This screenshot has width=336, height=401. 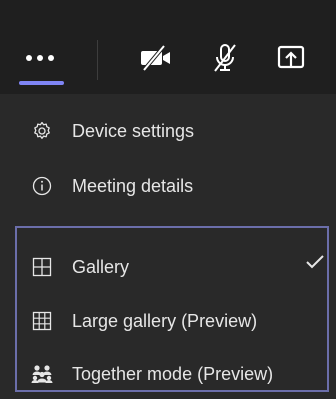 What do you see at coordinates (42, 374) in the screenshot?
I see `together-mode-icon` at bounding box center [42, 374].